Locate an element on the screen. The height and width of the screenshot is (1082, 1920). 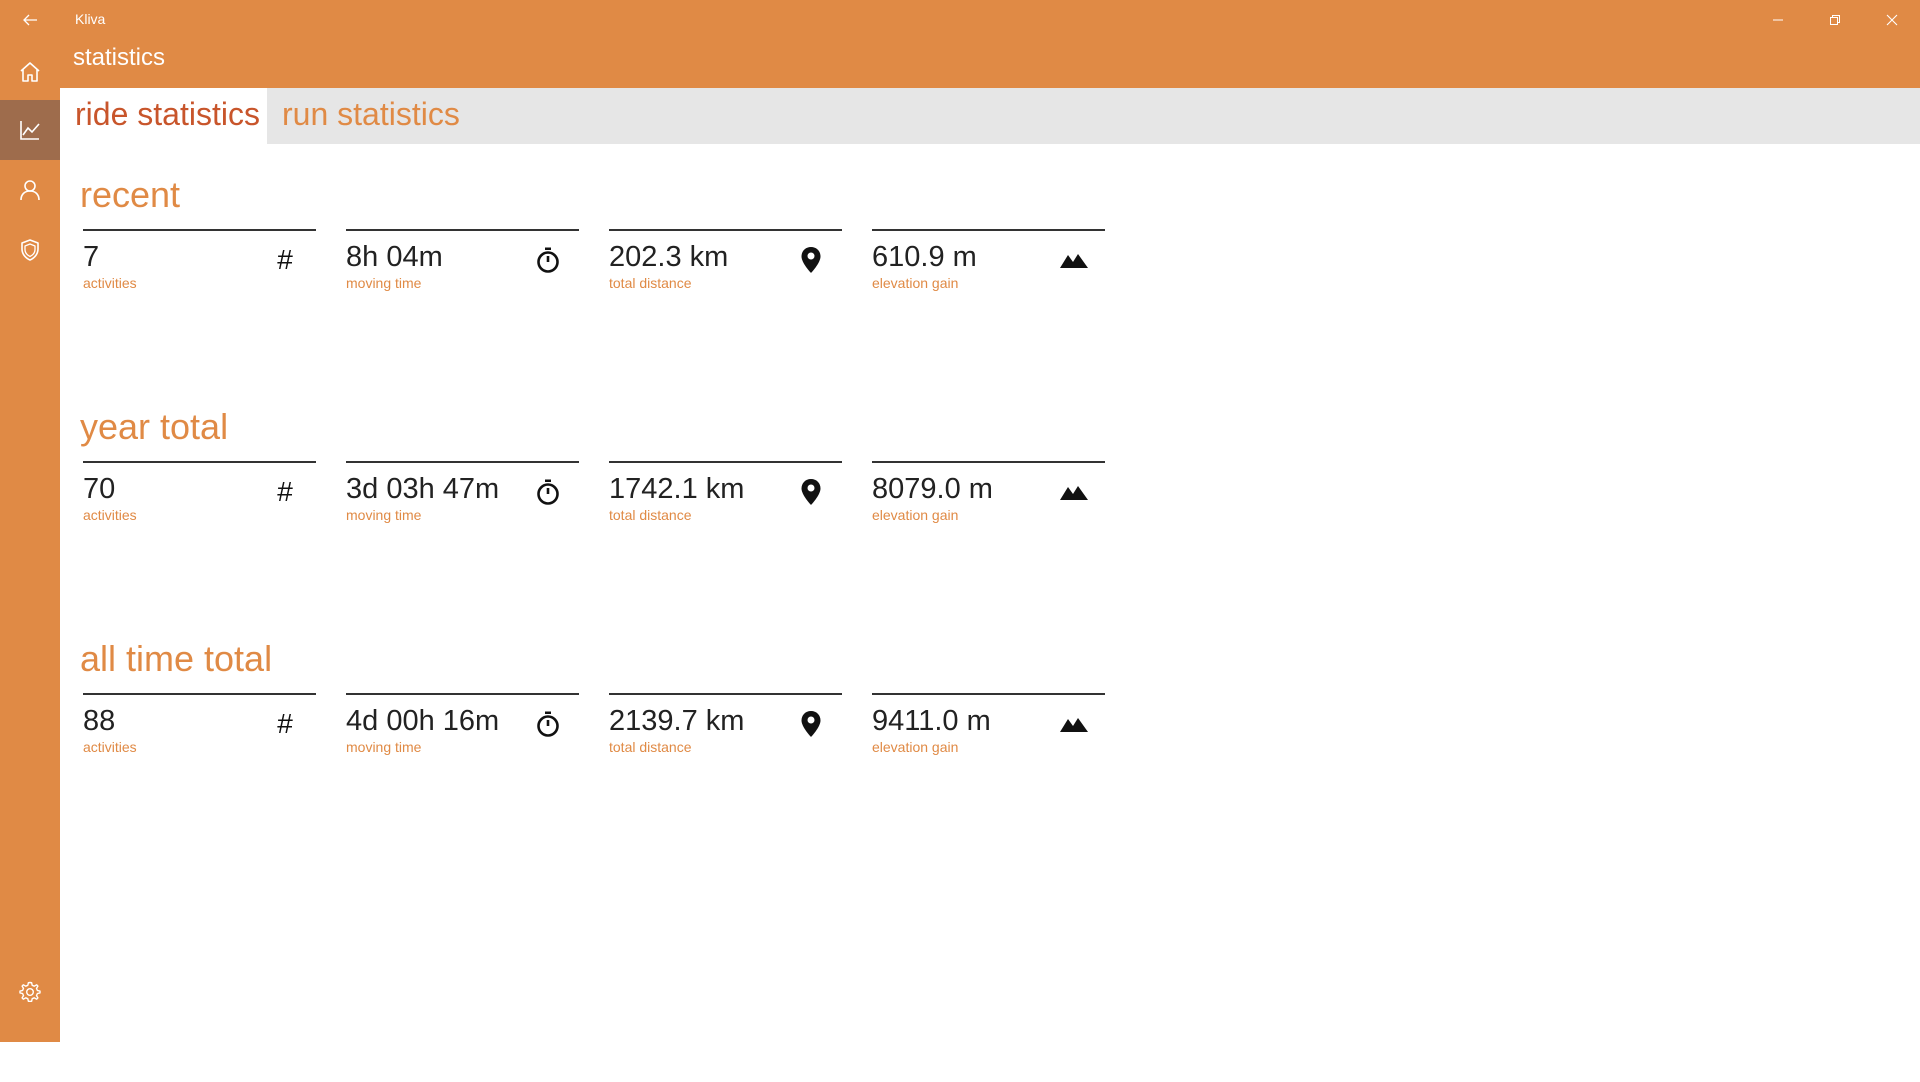
person-icon is located at coordinates (30, 190).